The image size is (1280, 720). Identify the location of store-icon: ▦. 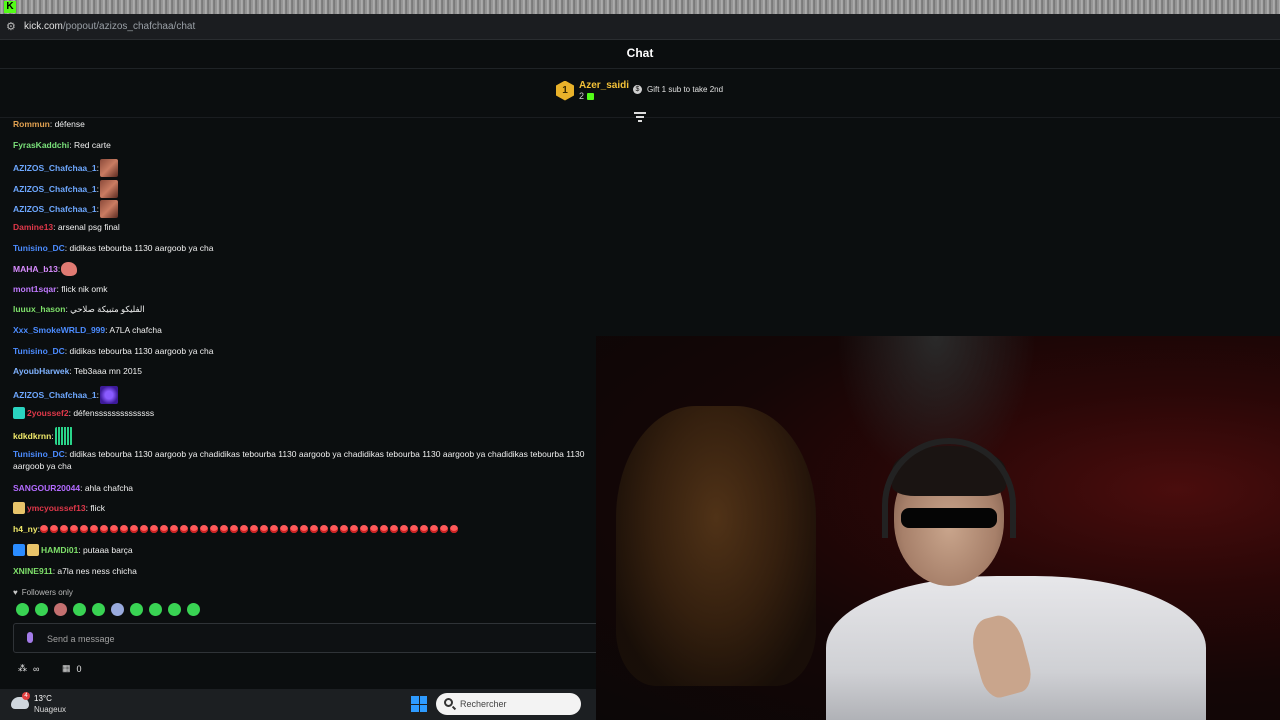
(66, 668).